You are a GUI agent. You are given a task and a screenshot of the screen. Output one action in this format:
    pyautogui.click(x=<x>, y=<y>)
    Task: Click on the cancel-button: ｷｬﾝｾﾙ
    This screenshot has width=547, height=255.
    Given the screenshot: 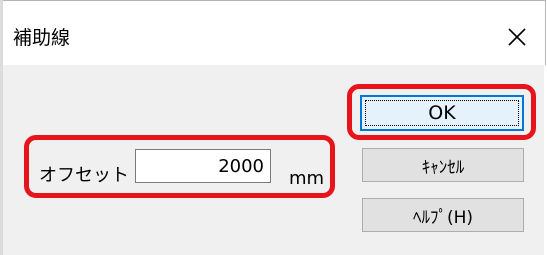 What is the action you would take?
    pyautogui.click(x=443, y=165)
    